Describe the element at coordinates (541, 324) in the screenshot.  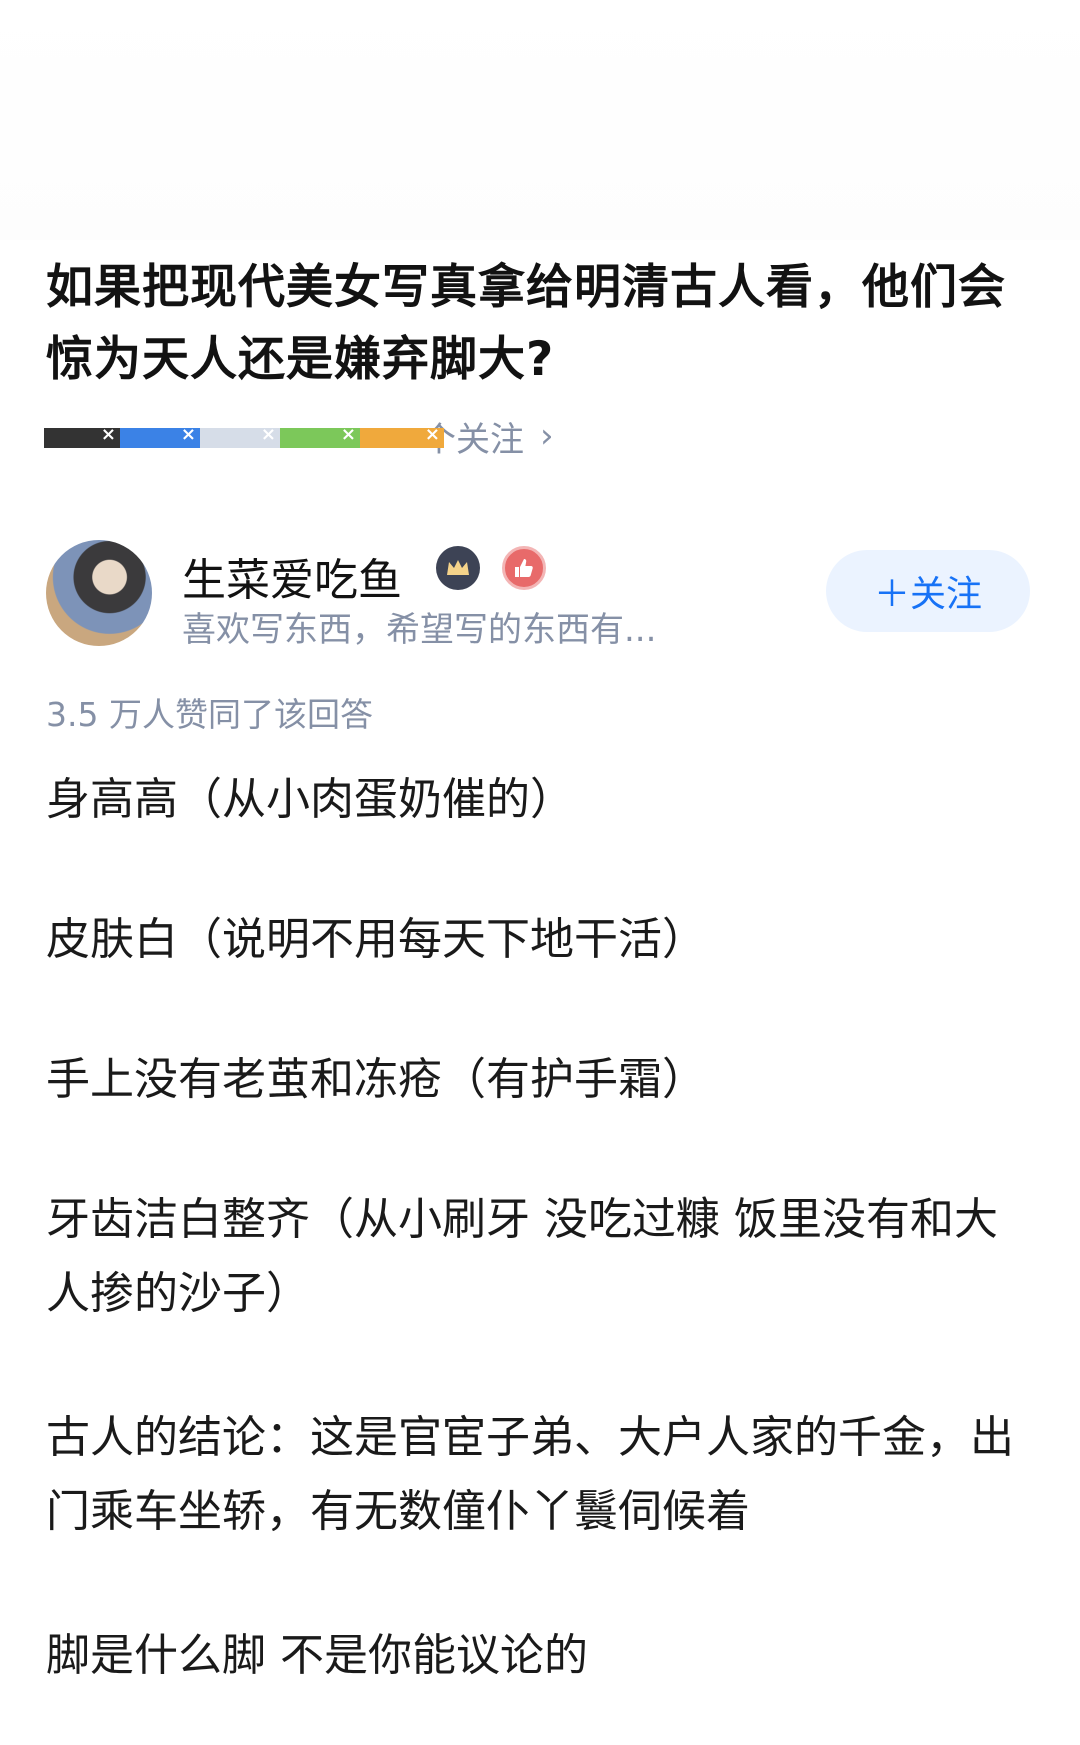
I see `question-title: 如果把现代美女写真拿给明清古人看，他们会惊为天人还是嫌弃脚大?` at that location.